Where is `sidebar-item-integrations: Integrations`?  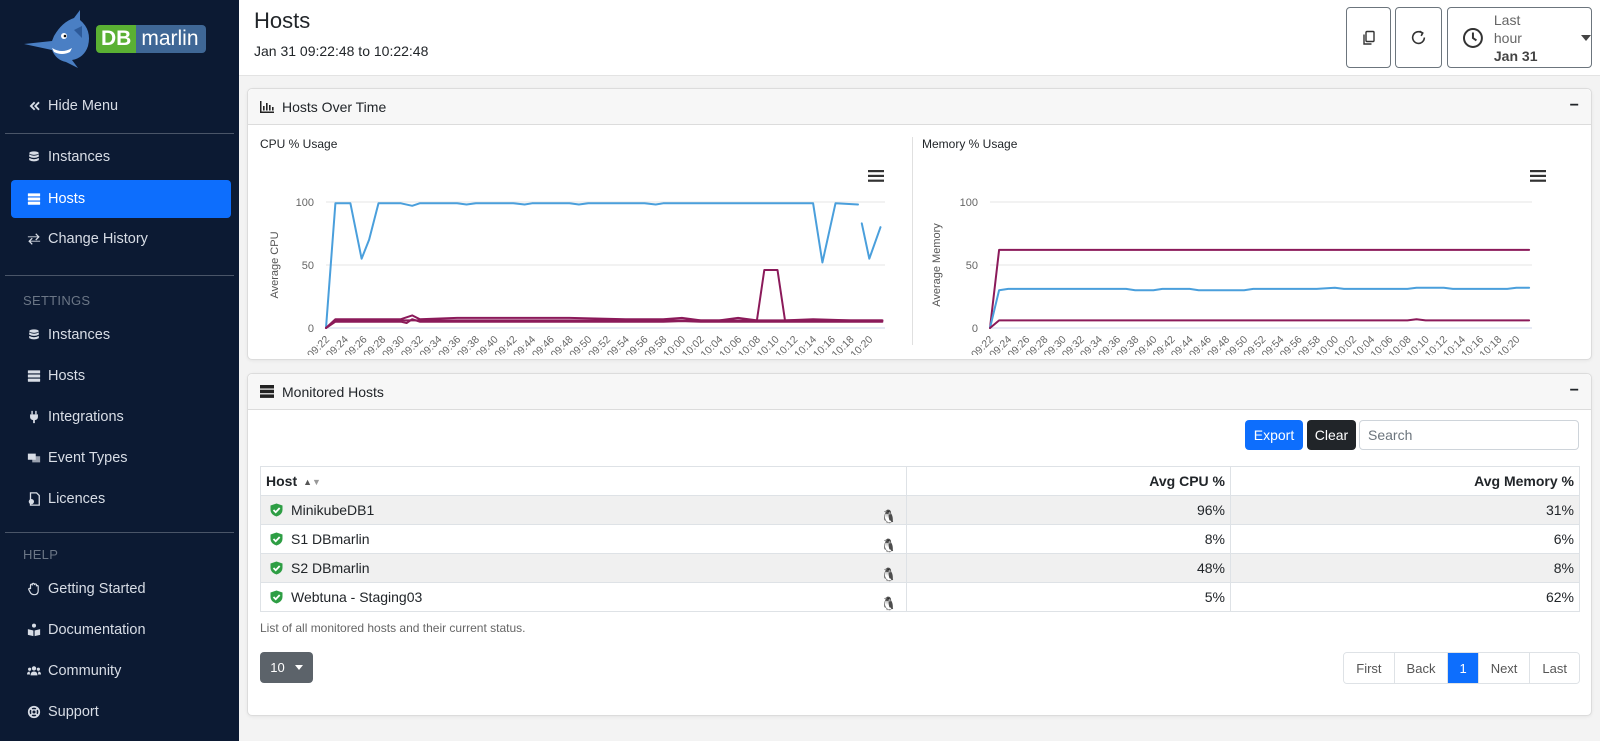 sidebar-item-integrations: Integrations is located at coordinates (121, 417).